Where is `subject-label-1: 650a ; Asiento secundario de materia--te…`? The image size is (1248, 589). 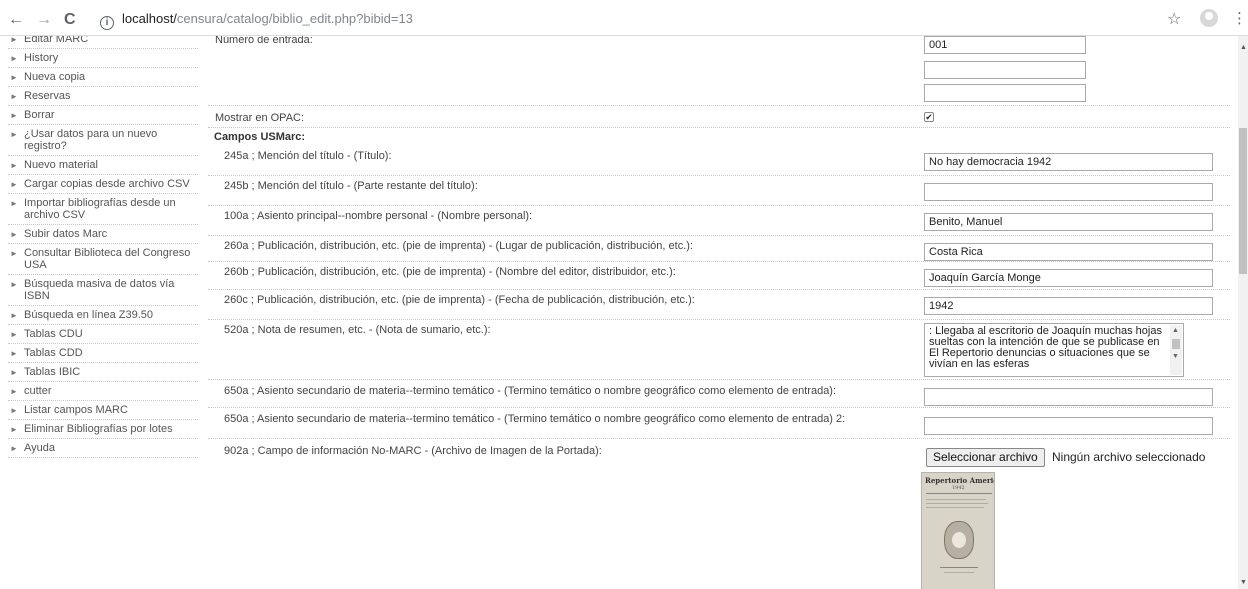 subject-label-1: 650a ; Asiento secundario de materia--te… is located at coordinates (530, 391).